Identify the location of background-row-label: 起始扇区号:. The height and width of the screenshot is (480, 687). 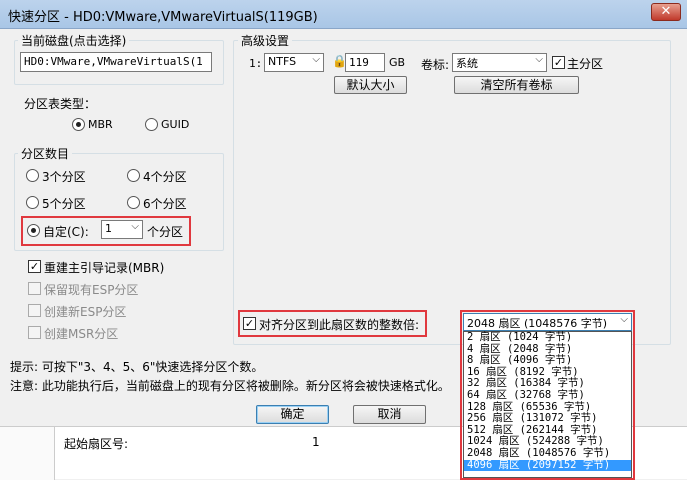
(96, 444).